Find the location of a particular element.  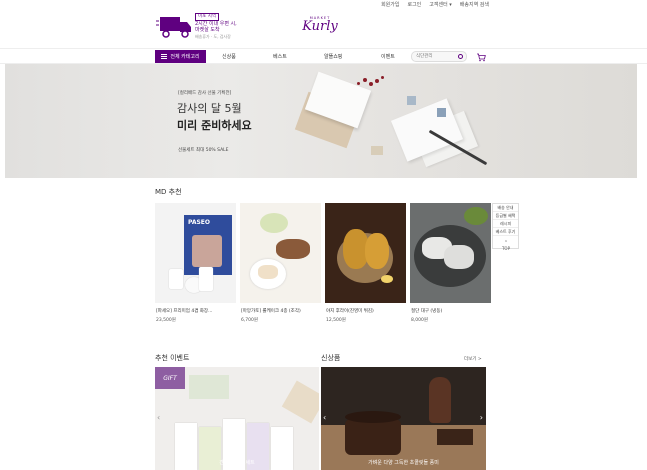

all-categories-button: 전체 카테고리 is located at coordinates (180, 56).